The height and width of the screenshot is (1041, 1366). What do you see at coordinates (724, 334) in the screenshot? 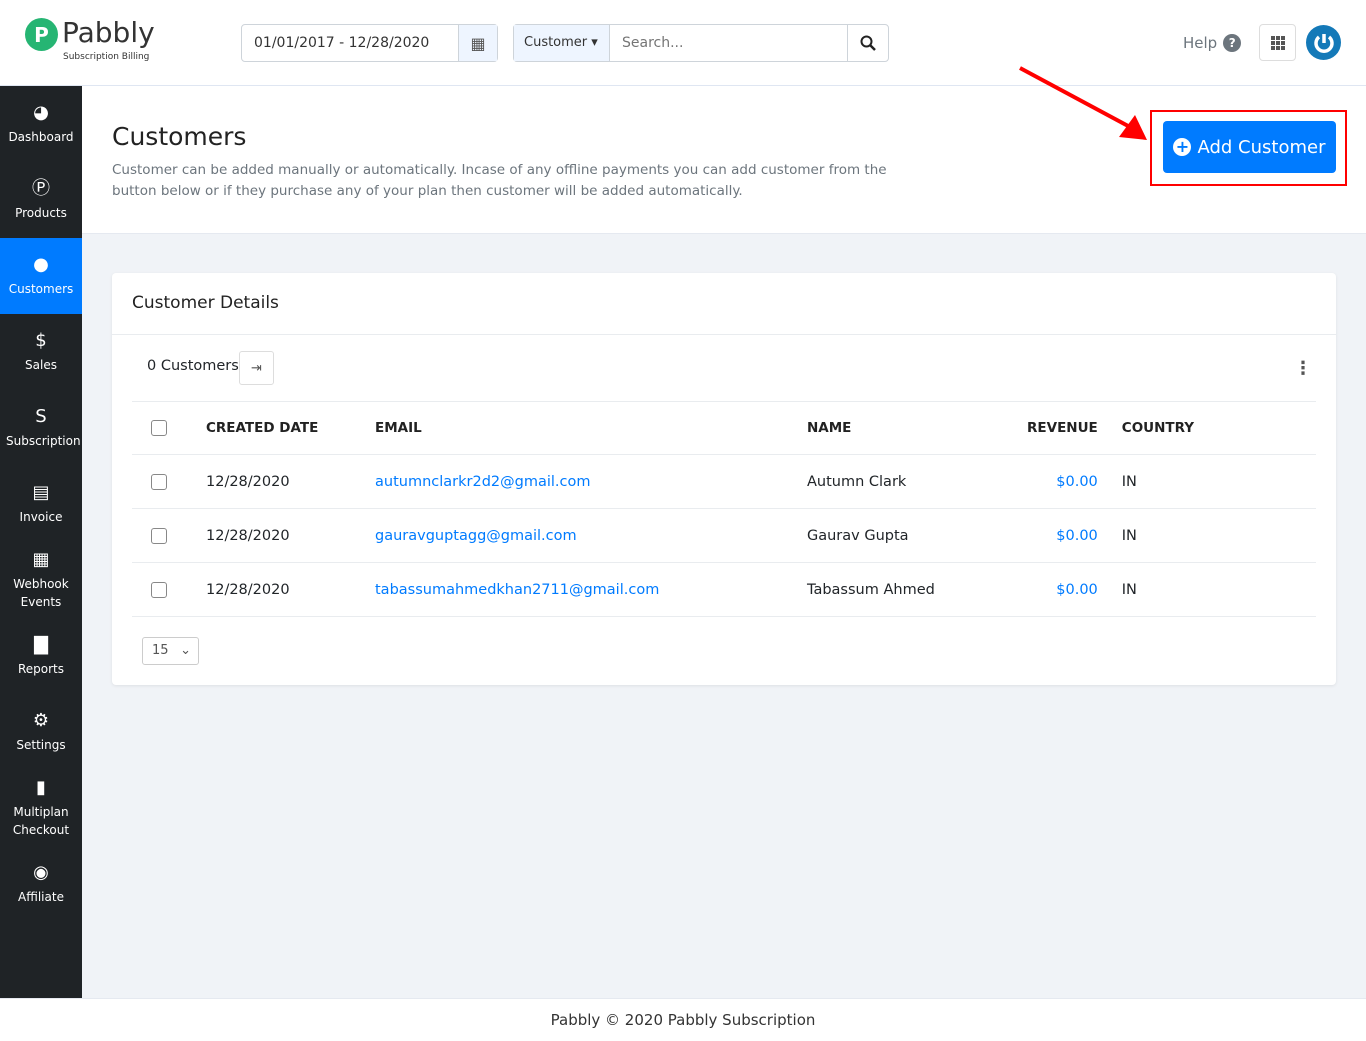
I see `divider` at bounding box center [724, 334].